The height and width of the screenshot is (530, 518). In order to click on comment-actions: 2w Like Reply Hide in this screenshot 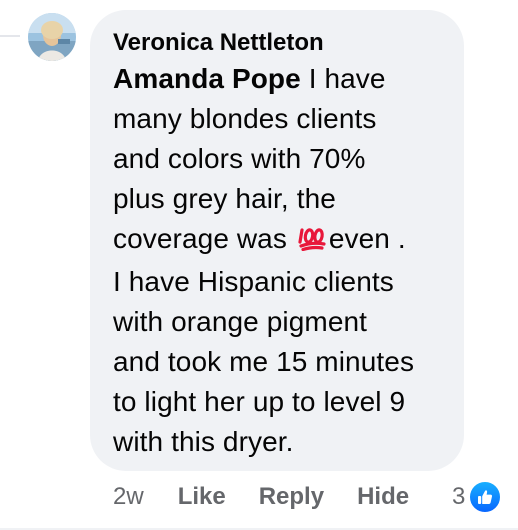, I will do `click(261, 497)`.